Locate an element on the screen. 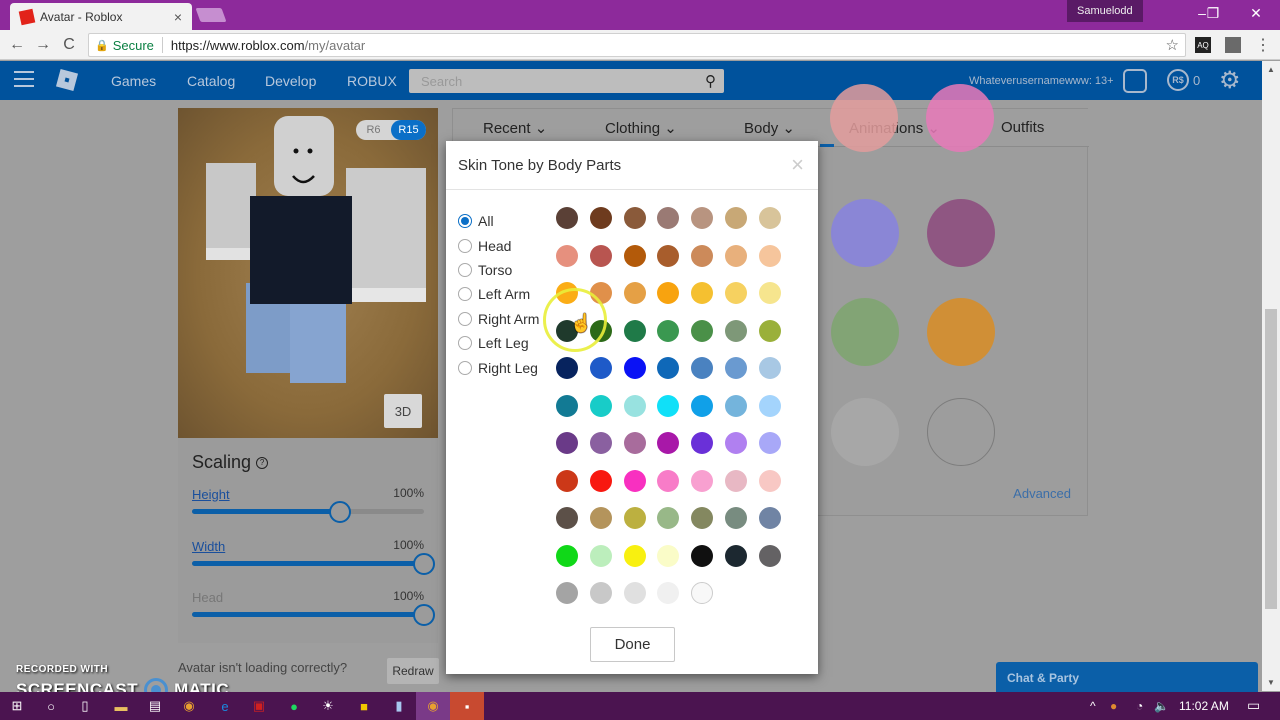  nav-catalog: Catalog is located at coordinates (211, 81).